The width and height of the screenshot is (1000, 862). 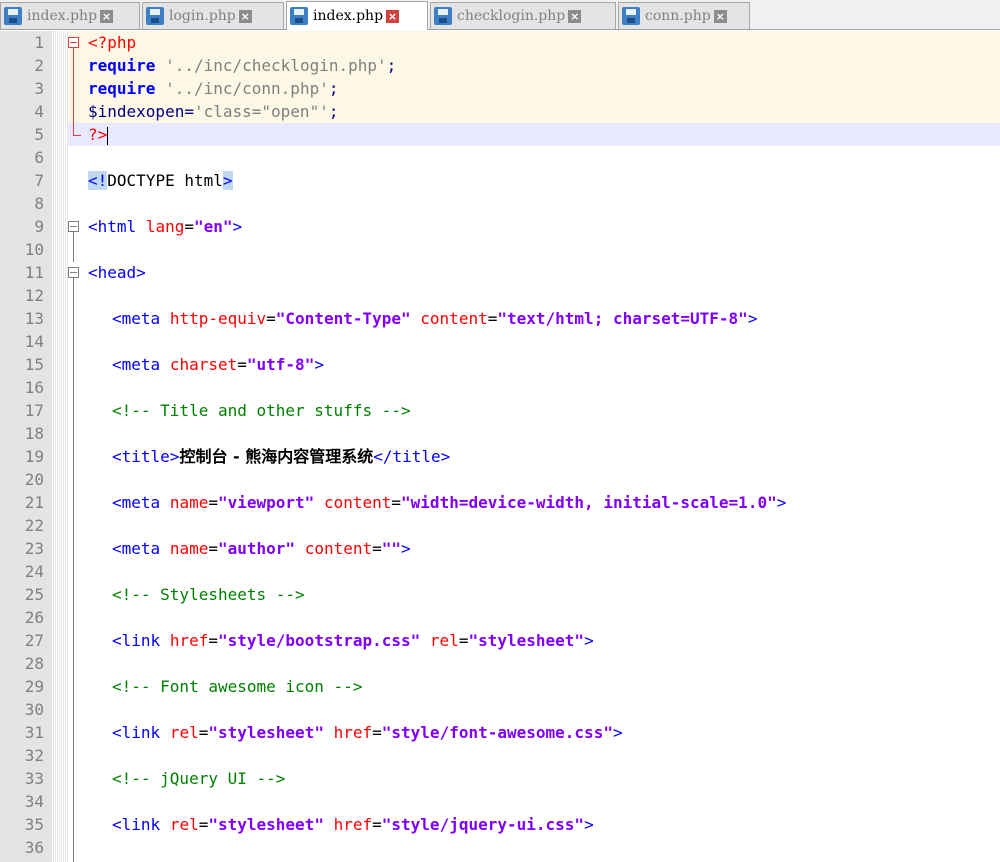 I want to click on text-cursor, so click(x=108, y=135).